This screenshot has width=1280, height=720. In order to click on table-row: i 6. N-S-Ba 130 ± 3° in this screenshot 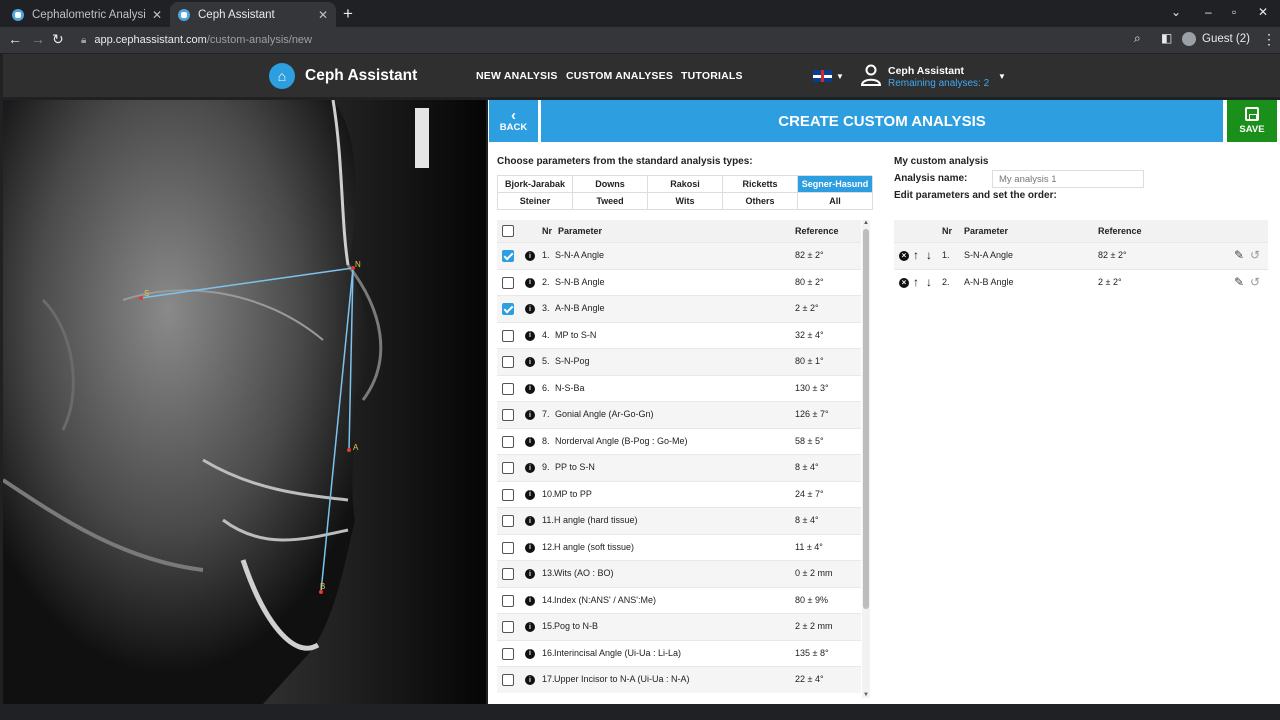, I will do `click(679, 388)`.